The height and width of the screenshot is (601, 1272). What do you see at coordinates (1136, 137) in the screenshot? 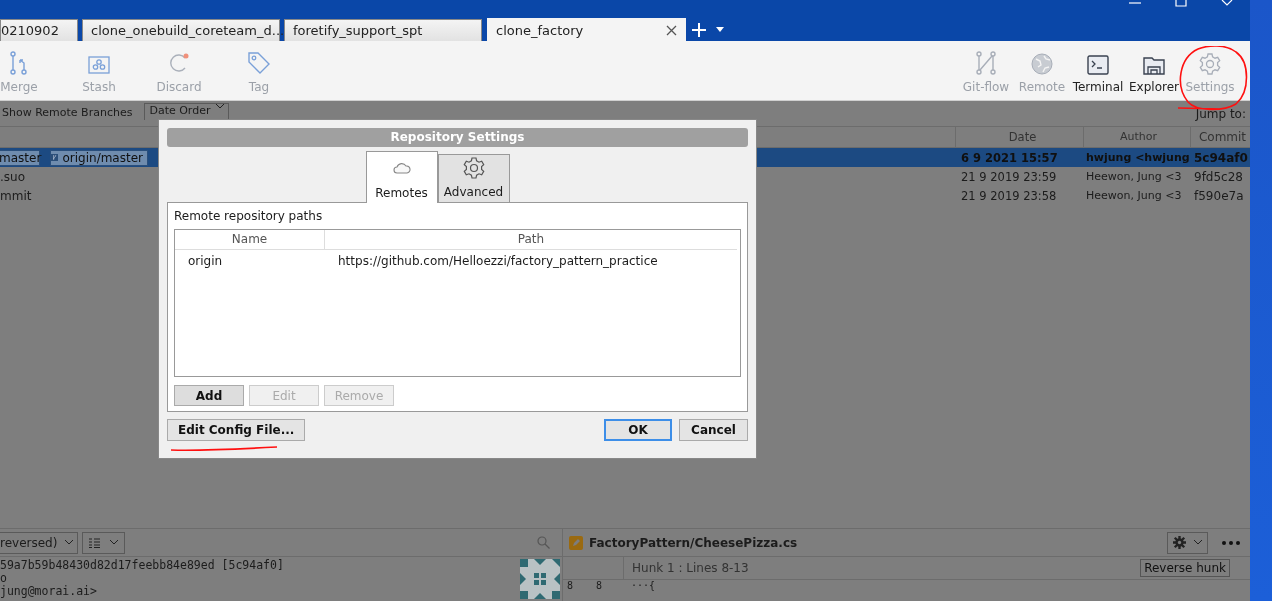
I see `column-header: Author` at bounding box center [1136, 137].